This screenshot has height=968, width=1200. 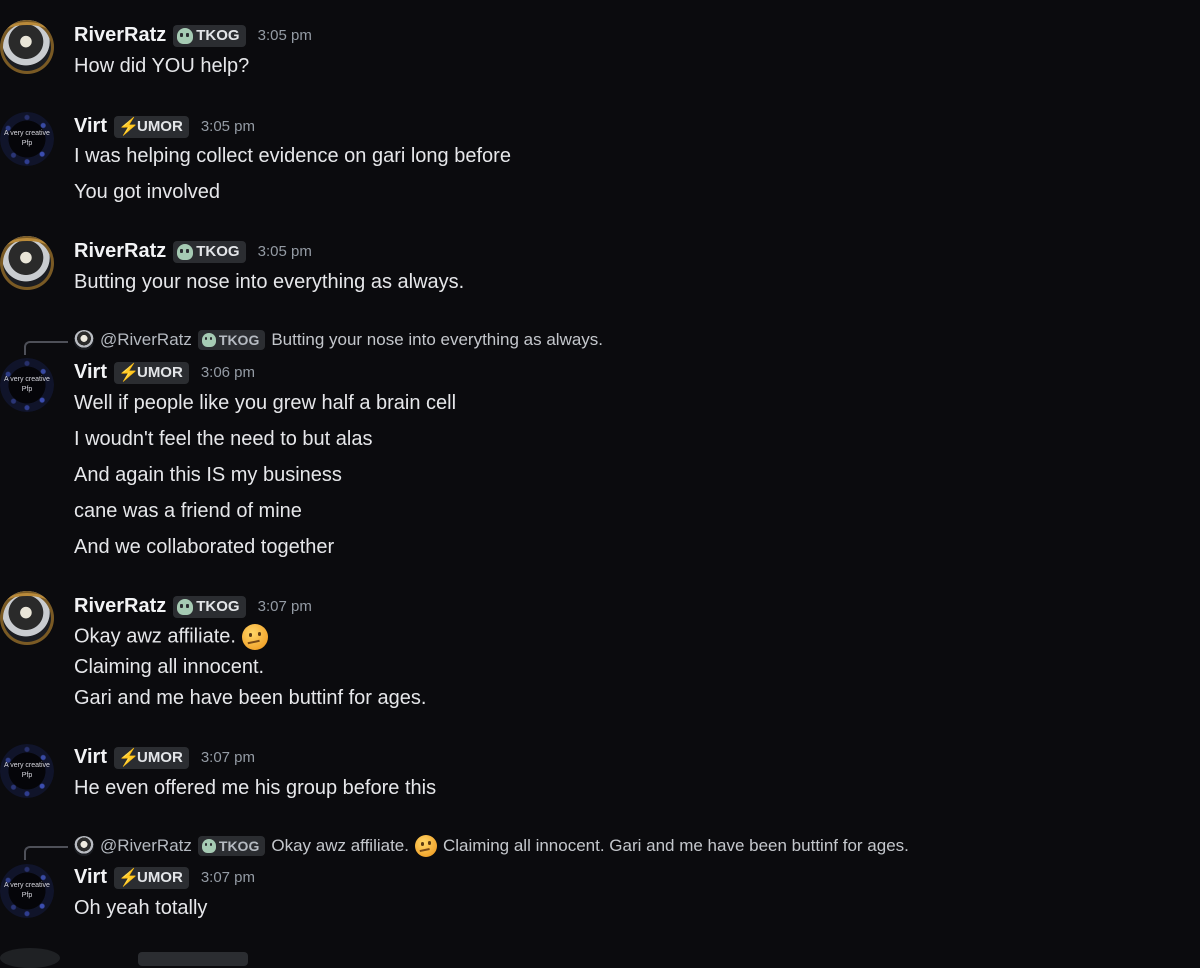 What do you see at coordinates (141, 908) in the screenshot?
I see `message-text: Oh yeah totally` at bounding box center [141, 908].